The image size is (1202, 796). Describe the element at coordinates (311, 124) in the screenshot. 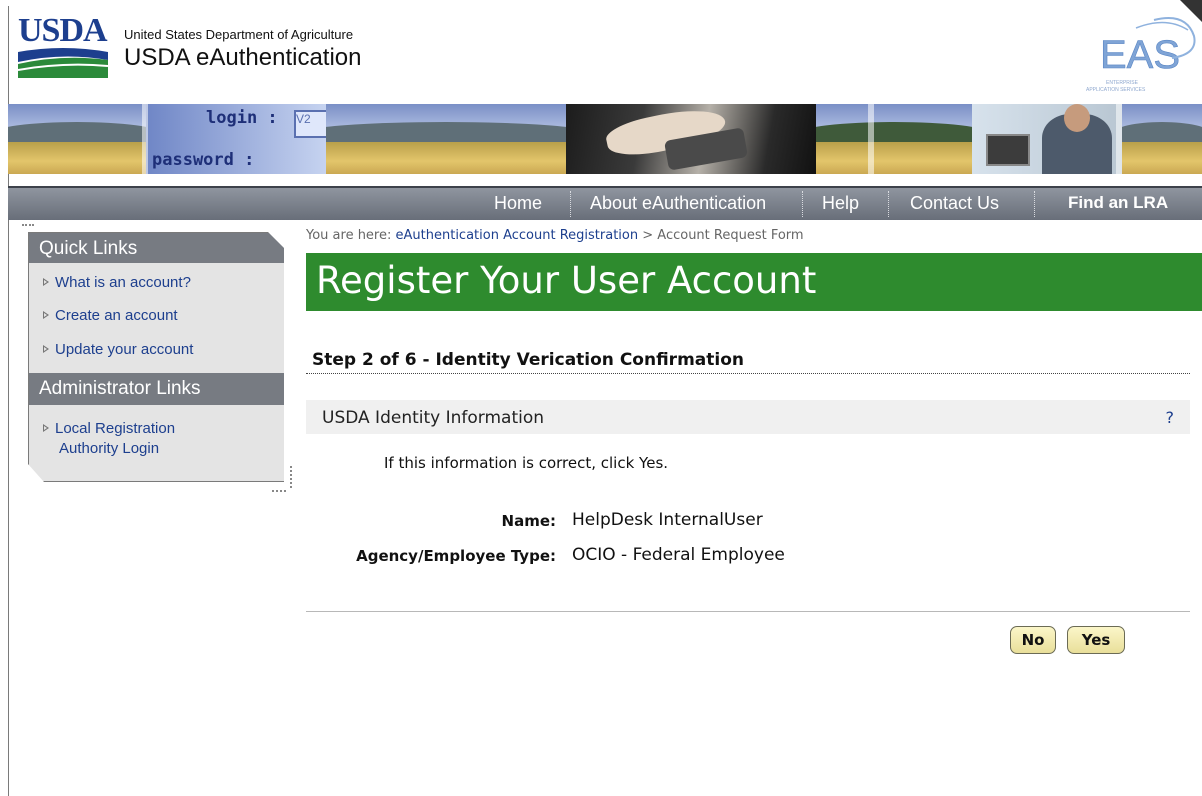

I see `banner-field-box: V2` at that location.